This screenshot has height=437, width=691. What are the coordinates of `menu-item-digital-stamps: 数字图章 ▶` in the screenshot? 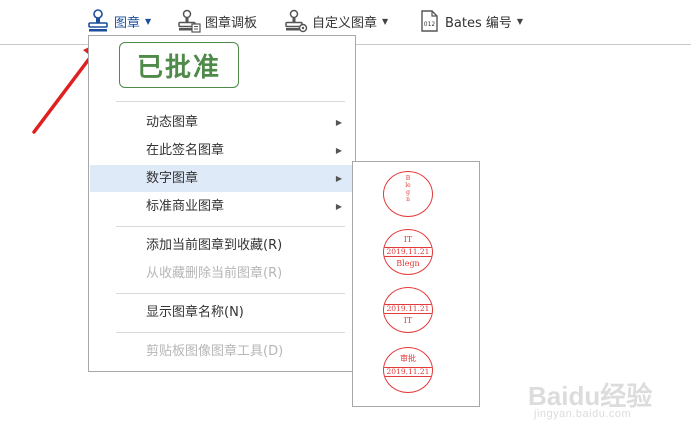 It's located at (222, 178).